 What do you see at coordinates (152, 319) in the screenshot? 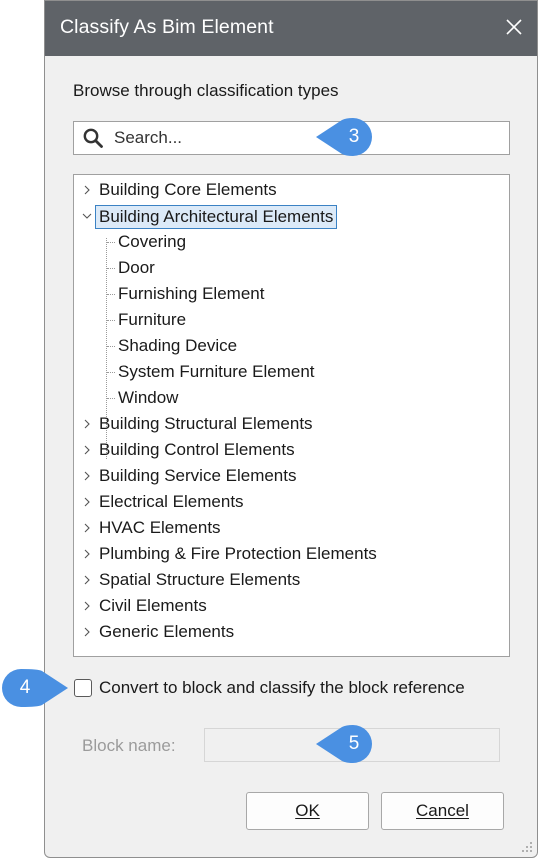
I see `tree-child-label: Furniture` at bounding box center [152, 319].